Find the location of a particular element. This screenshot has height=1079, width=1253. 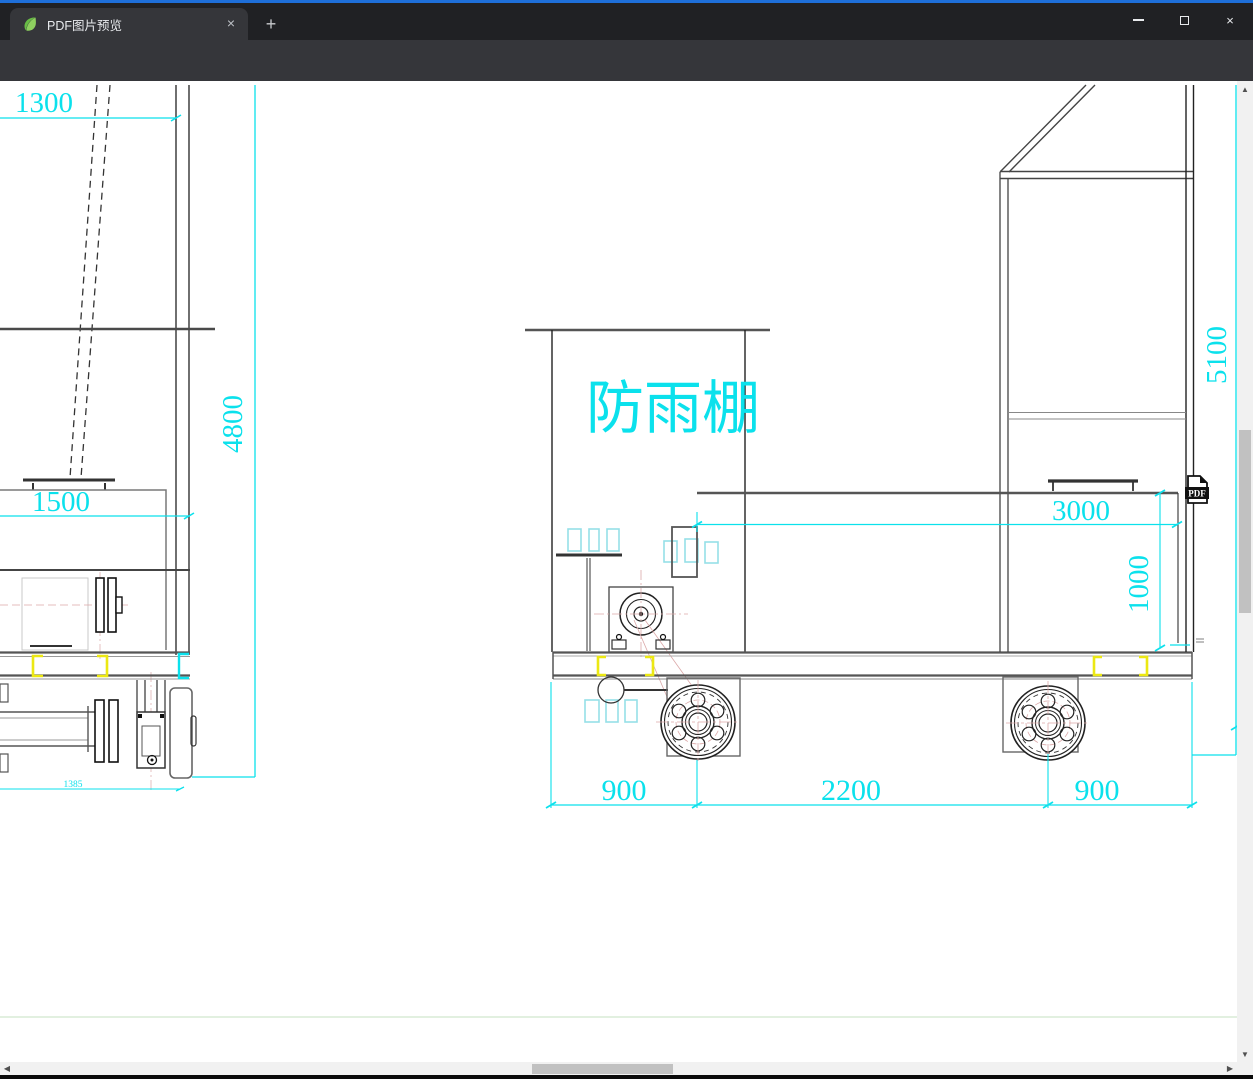

window-bottom-edge is located at coordinates (626, 1077).